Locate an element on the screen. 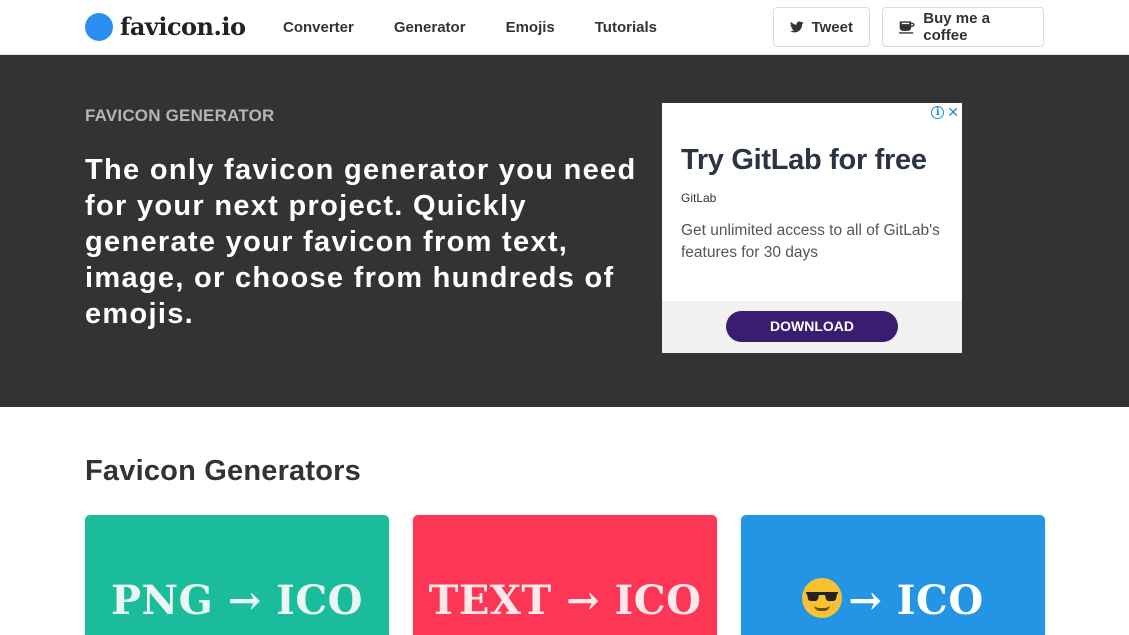 The width and height of the screenshot is (1129, 635). generators-section-title: Favicon Generators is located at coordinates (223, 471).